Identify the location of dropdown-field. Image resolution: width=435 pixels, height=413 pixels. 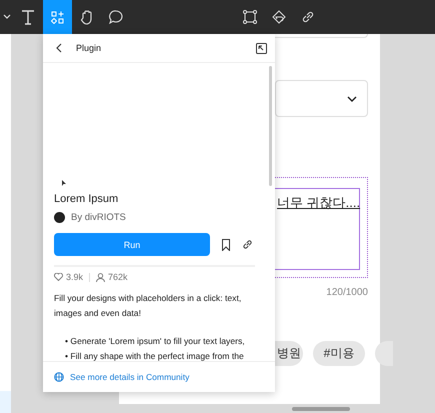
(321, 98).